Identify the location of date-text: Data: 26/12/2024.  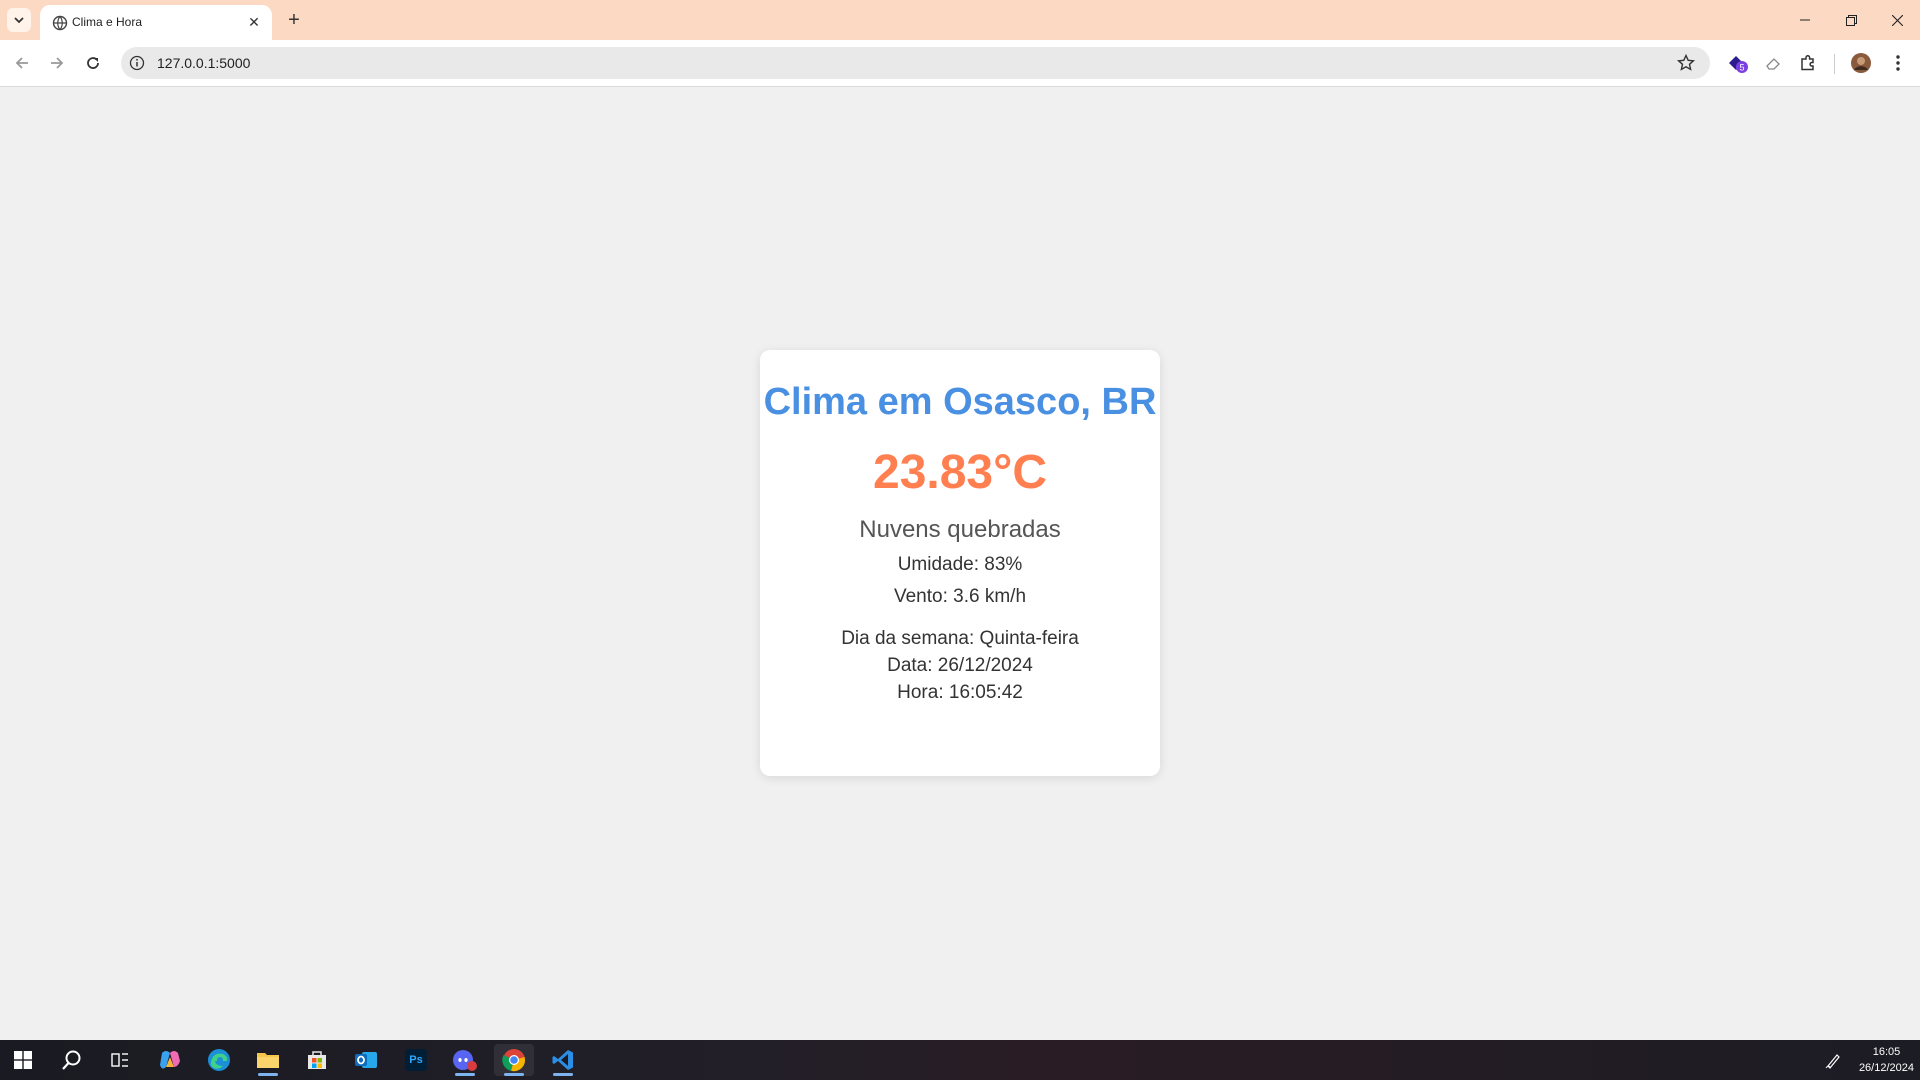
(960, 665).